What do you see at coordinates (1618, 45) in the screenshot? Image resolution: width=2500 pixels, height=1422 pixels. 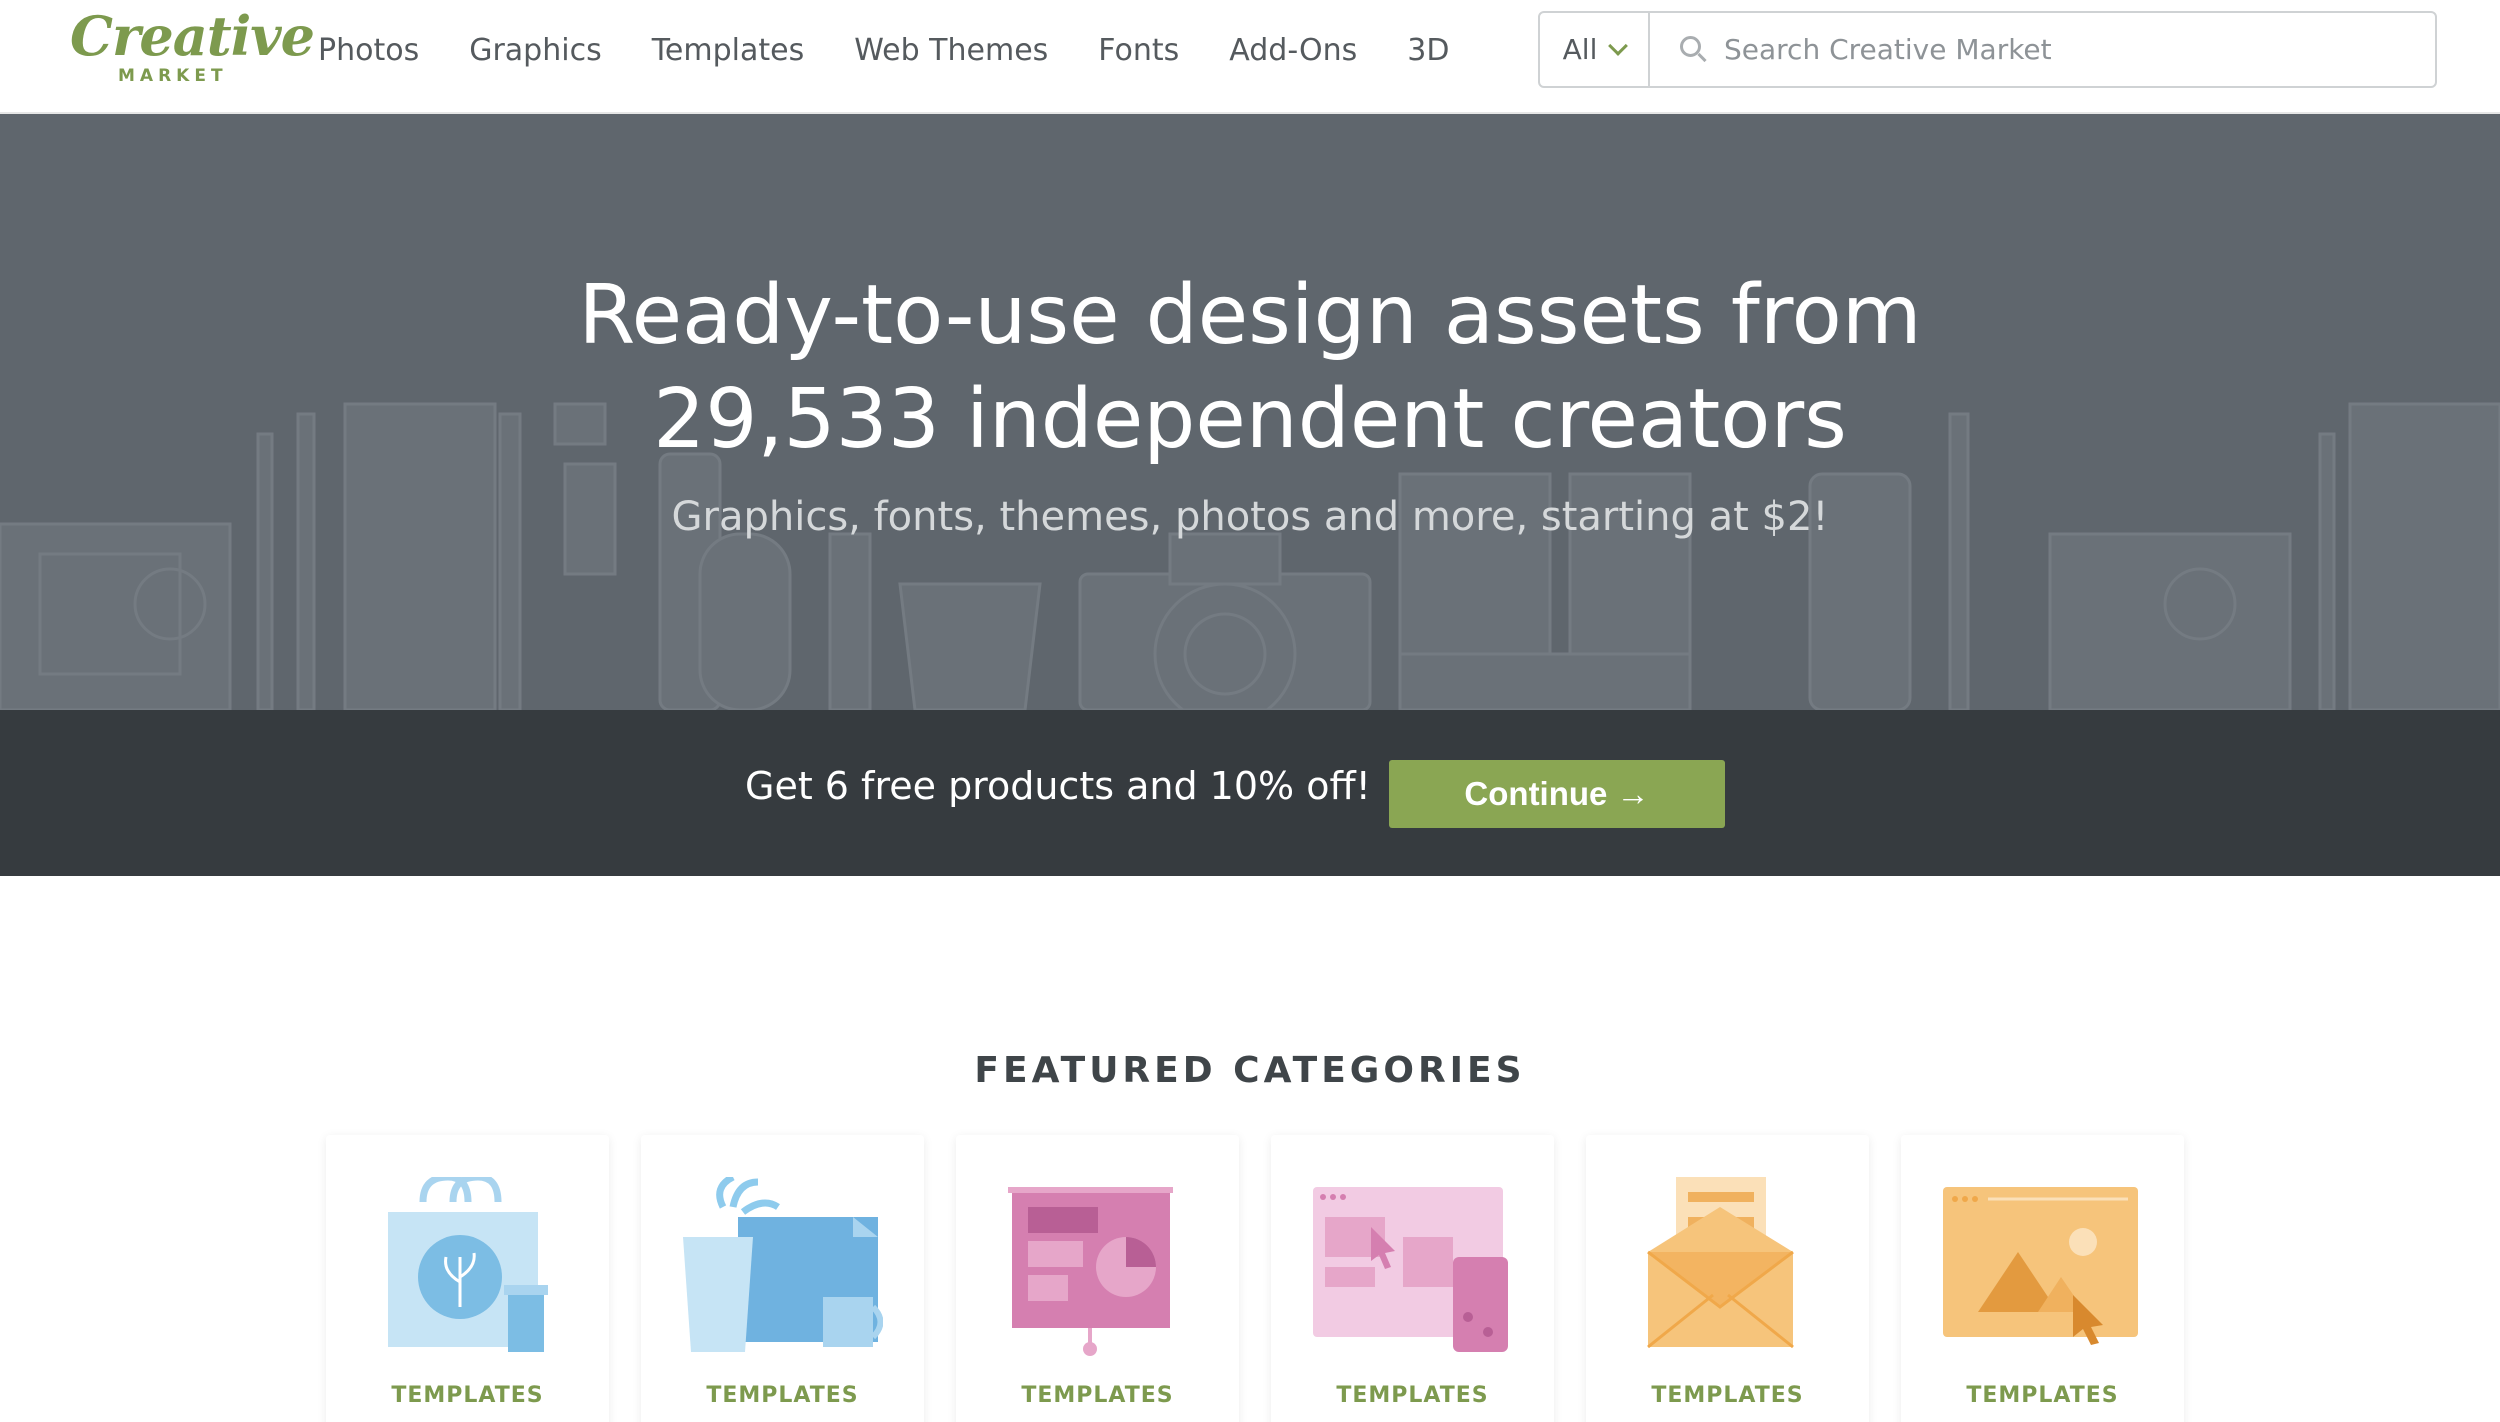 I see `chevron-down-icon` at bounding box center [1618, 45].